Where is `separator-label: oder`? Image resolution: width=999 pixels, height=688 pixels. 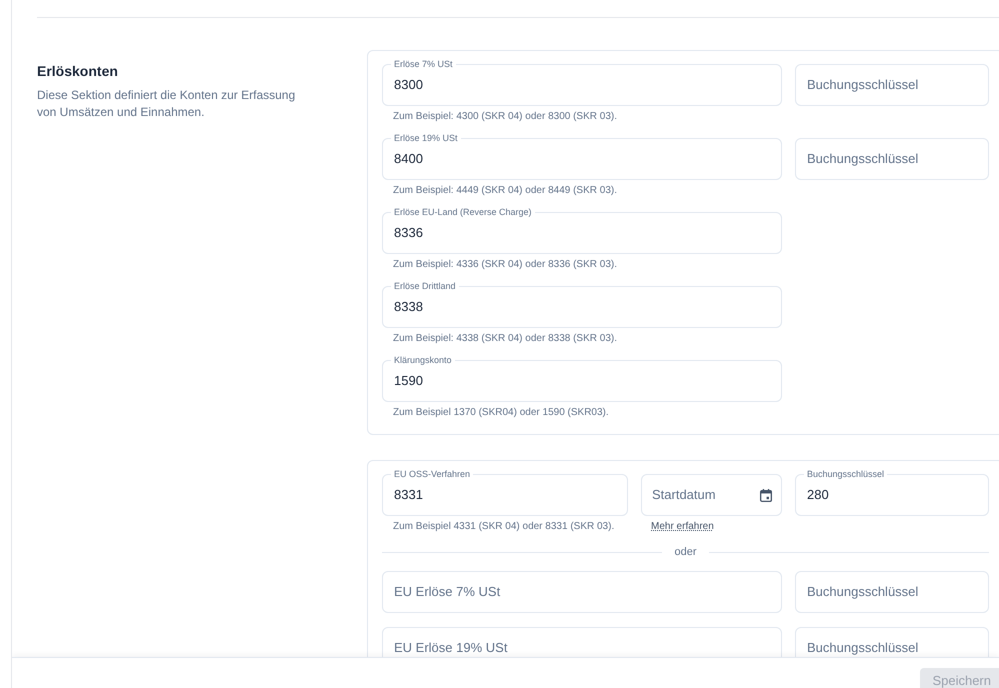 separator-label: oder is located at coordinates (685, 552).